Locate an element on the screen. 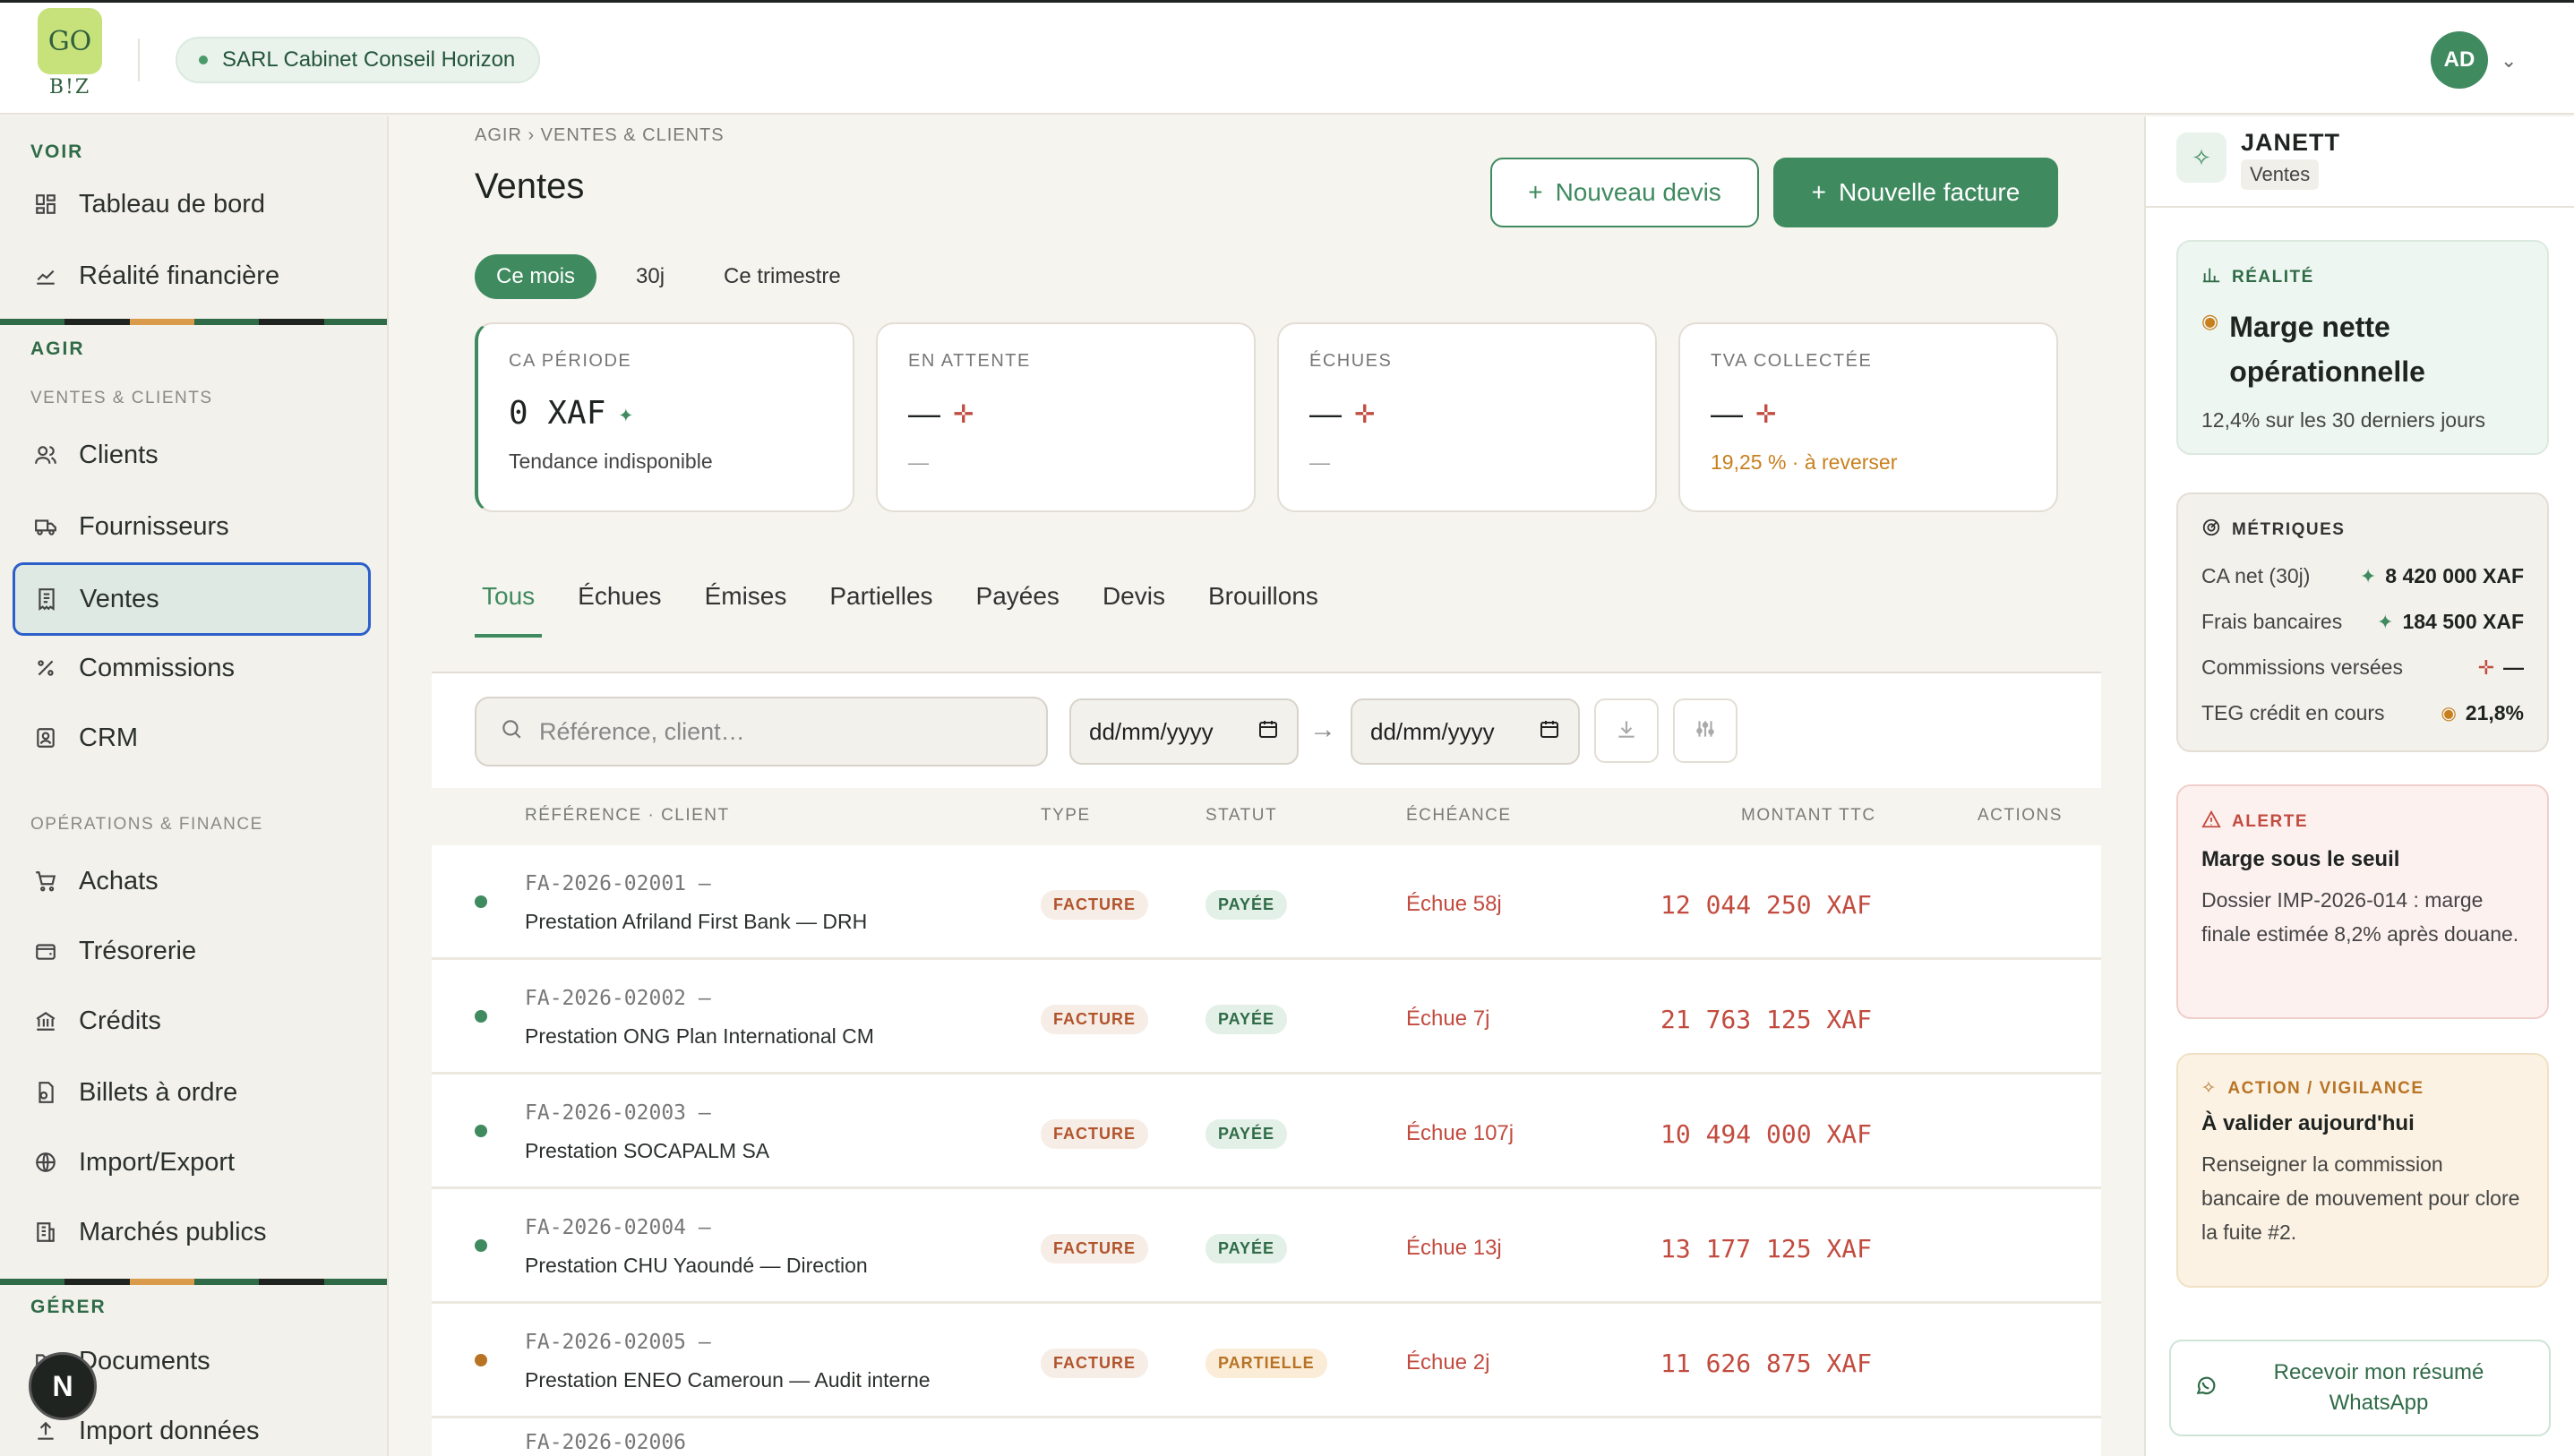  sidebar-item-label: Trésorerie is located at coordinates (138, 950).